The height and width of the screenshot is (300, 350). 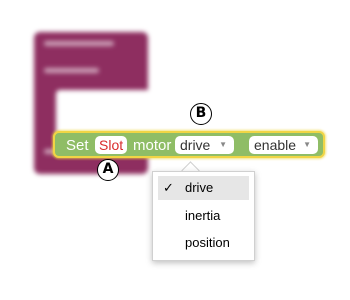 What do you see at coordinates (102, 113) in the screenshot?
I see `background-block-notch` at bounding box center [102, 113].